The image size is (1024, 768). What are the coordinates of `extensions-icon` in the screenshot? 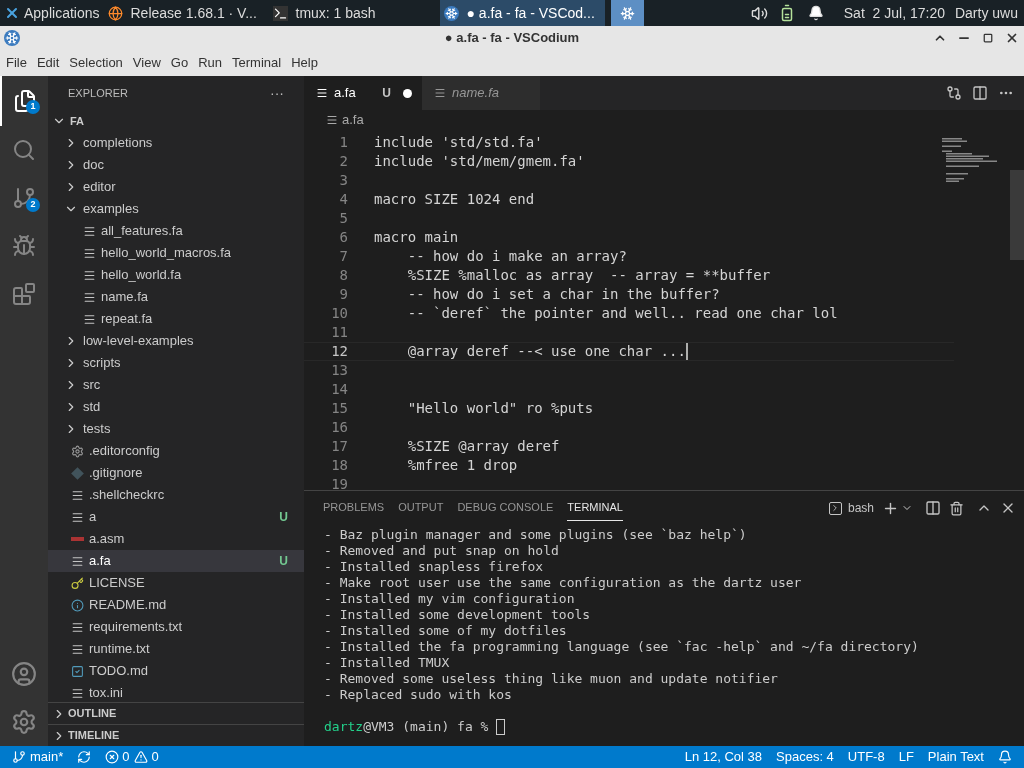 It's located at (24, 294).